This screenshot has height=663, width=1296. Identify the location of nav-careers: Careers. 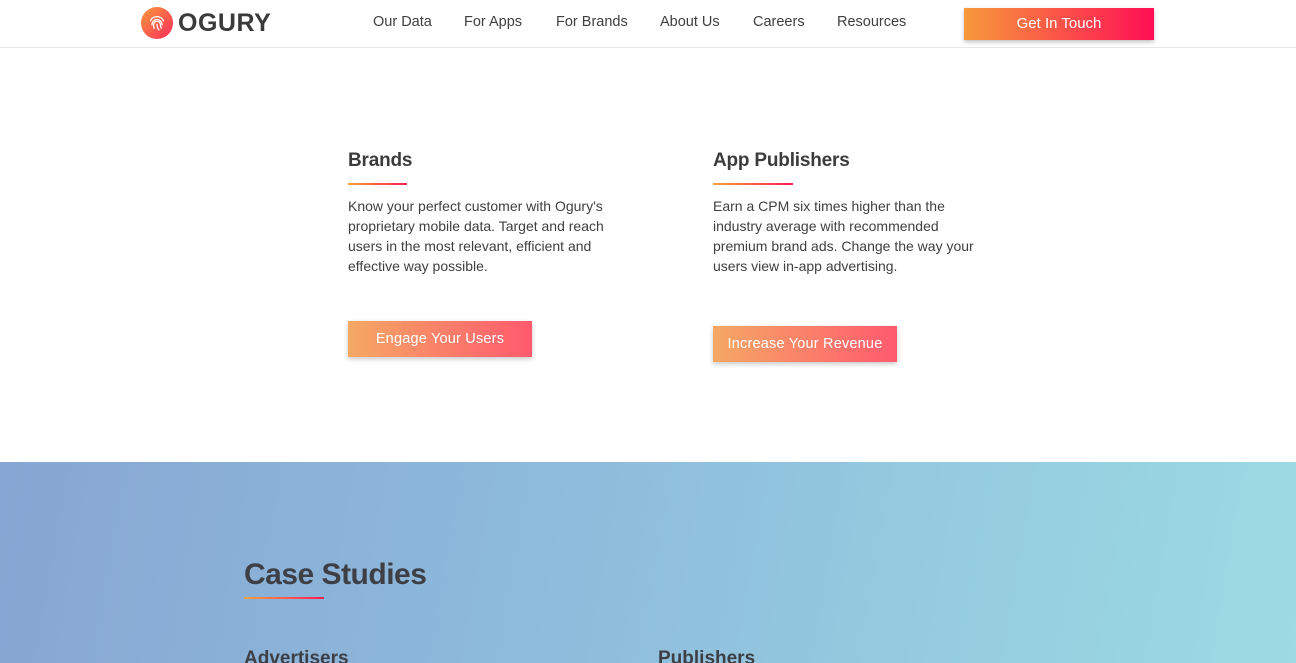
(779, 22).